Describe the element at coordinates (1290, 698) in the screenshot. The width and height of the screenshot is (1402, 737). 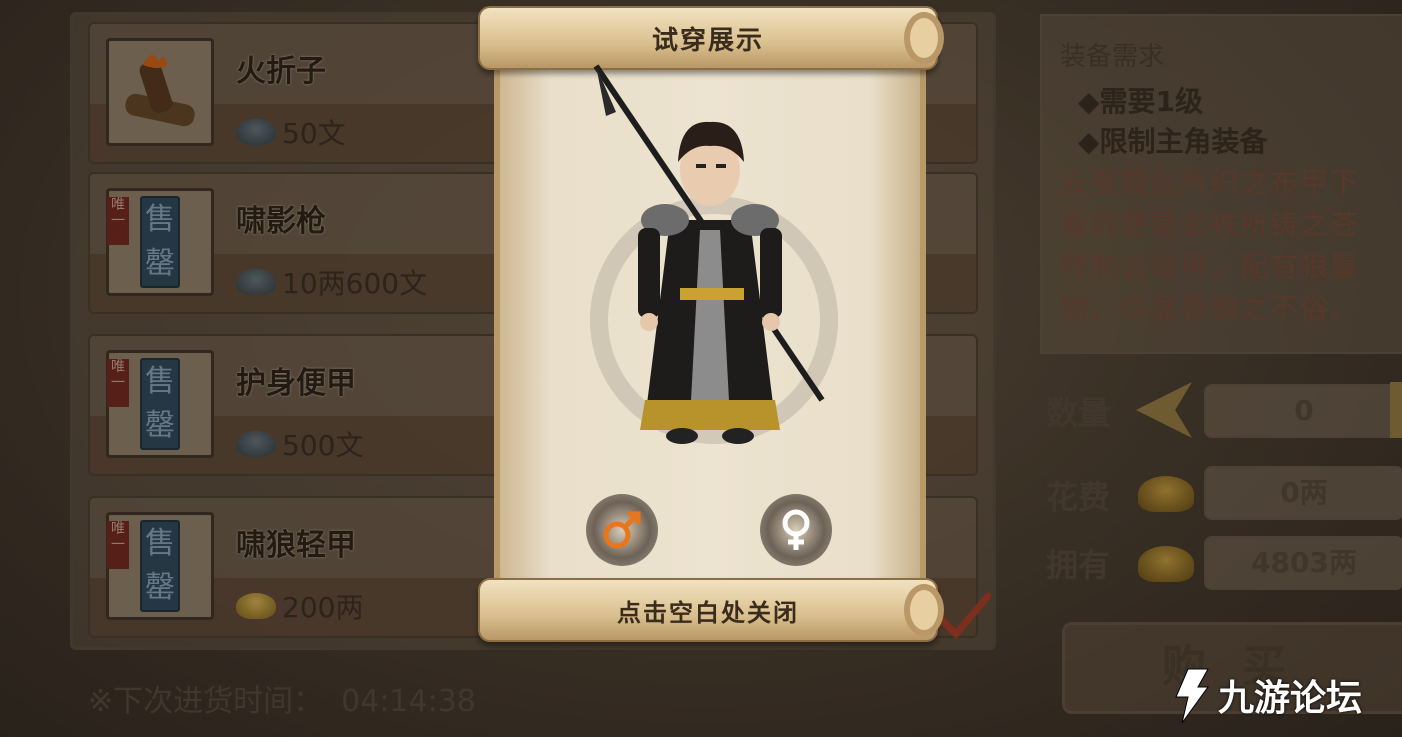
I see `watermark-text: 九游论坛` at that location.